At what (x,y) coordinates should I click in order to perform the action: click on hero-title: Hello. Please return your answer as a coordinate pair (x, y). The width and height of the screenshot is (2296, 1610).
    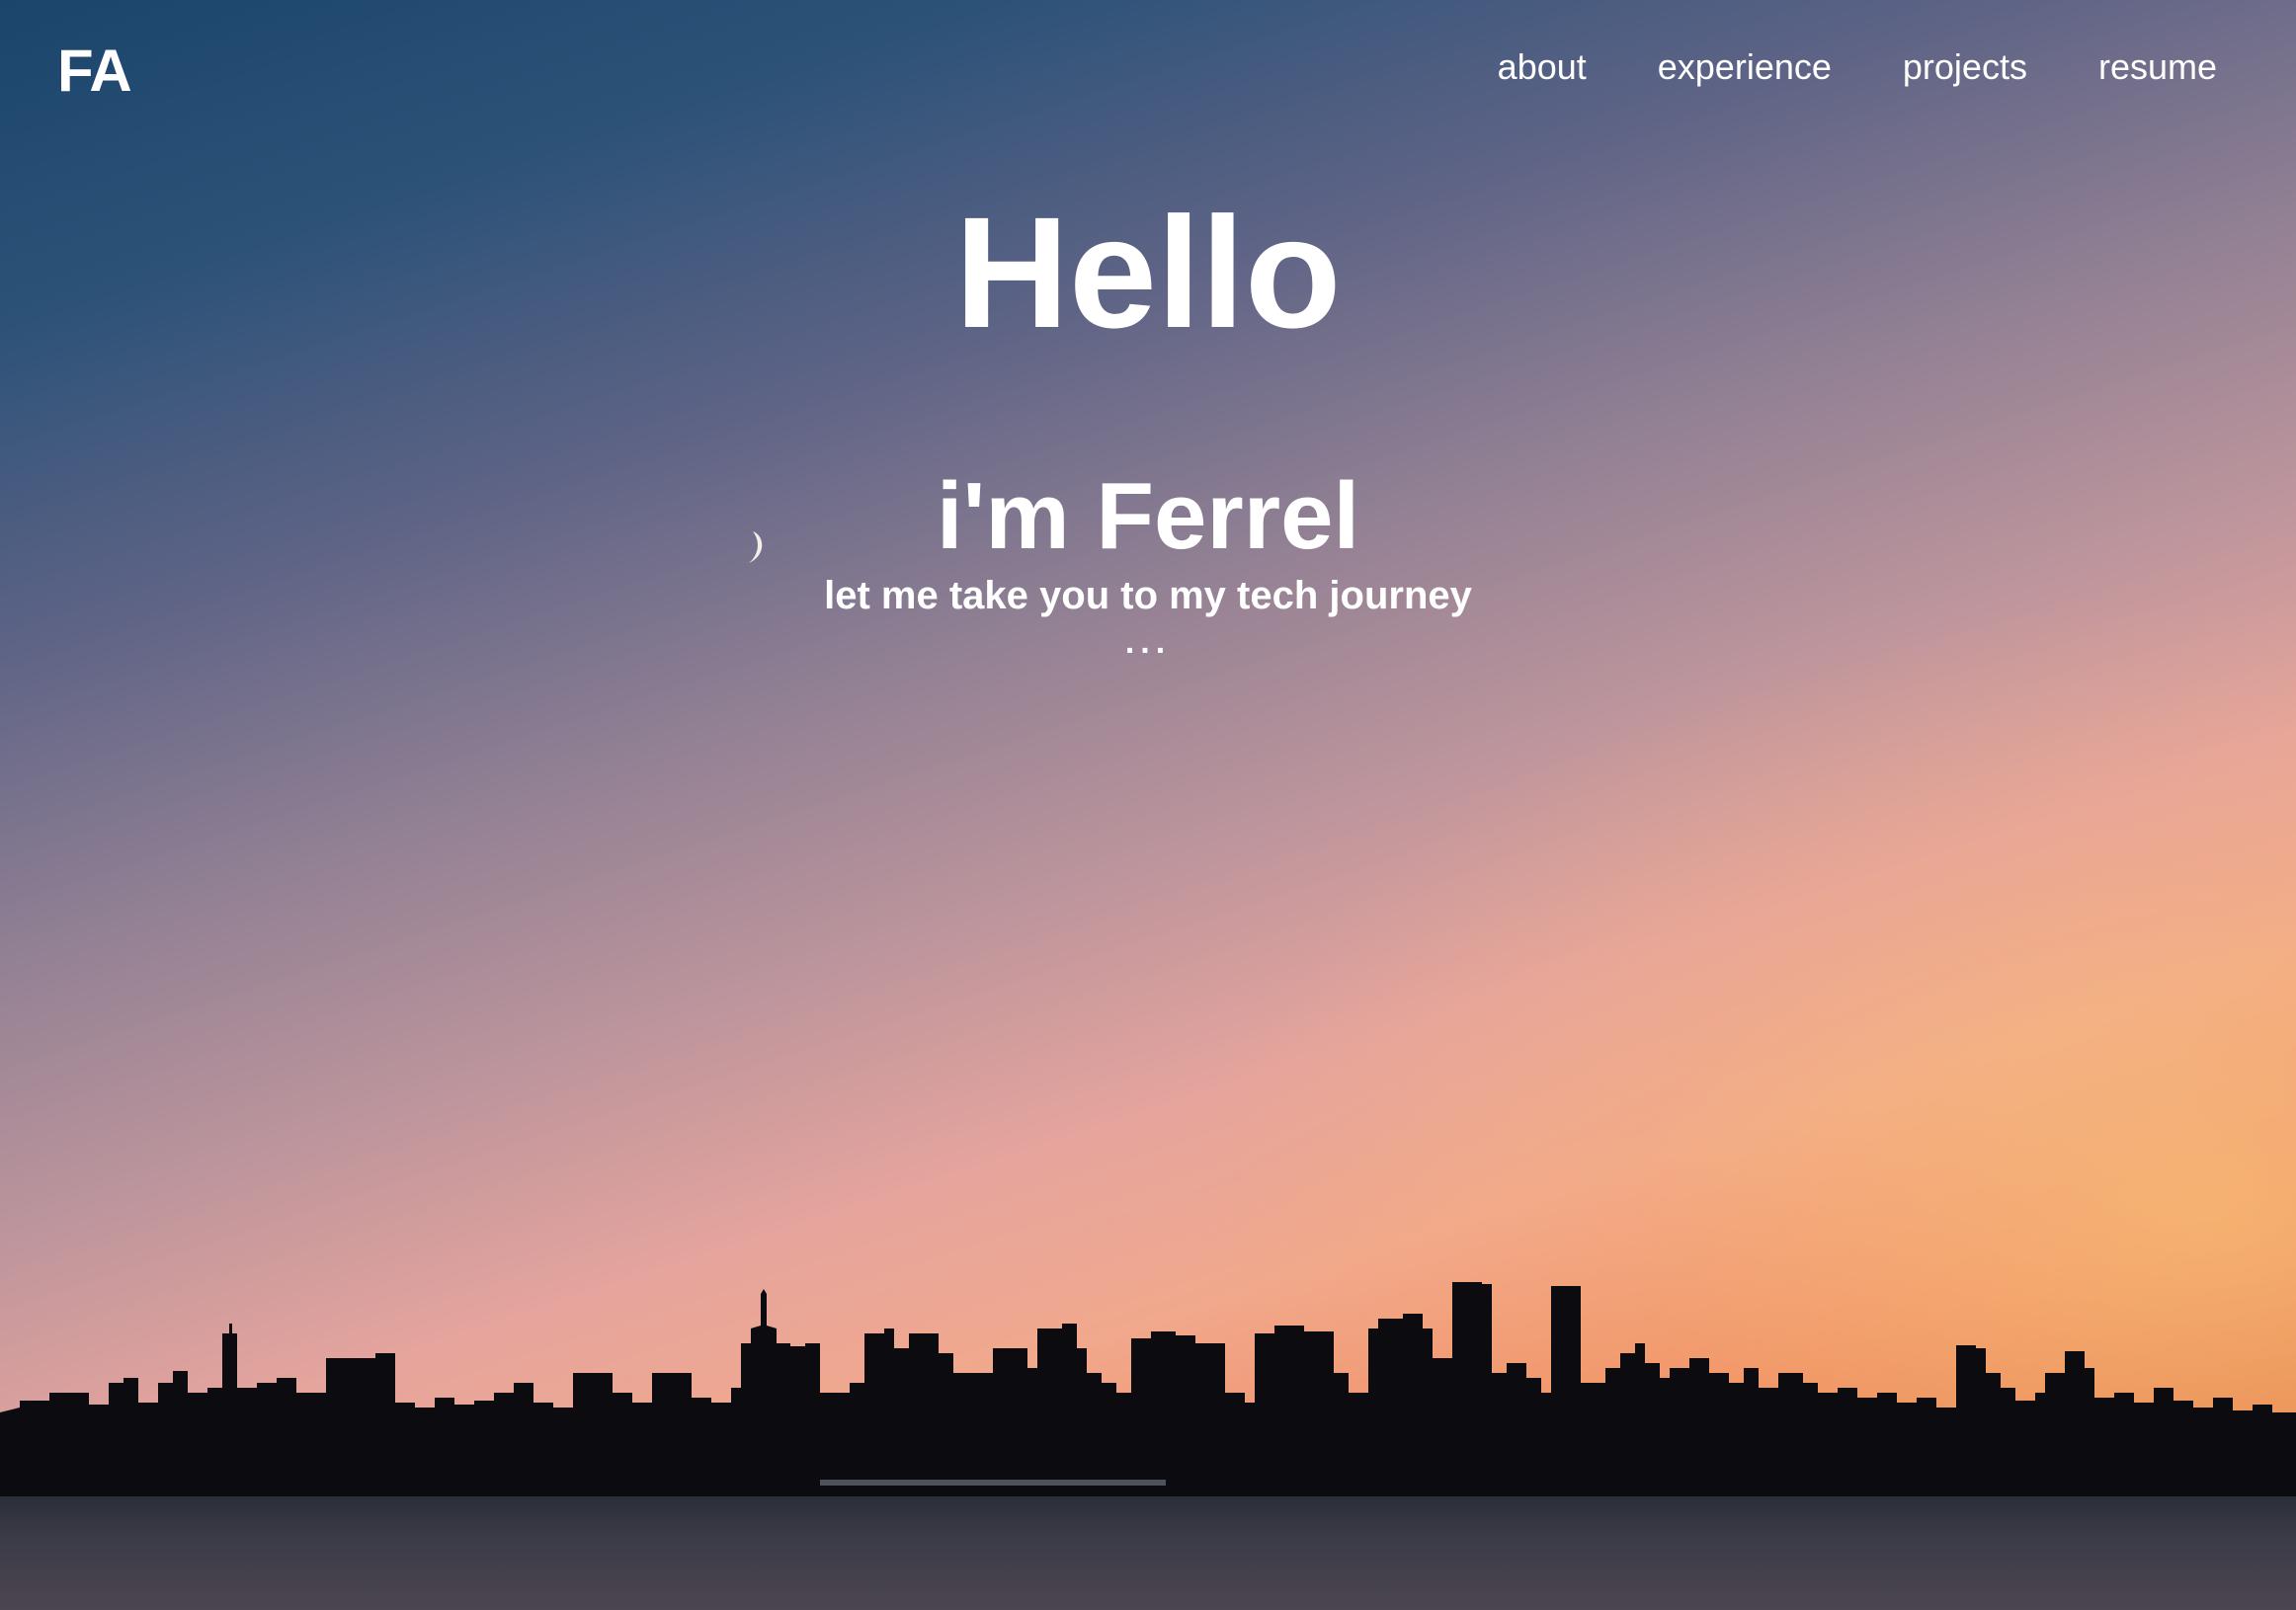
    Looking at the image, I should click on (1148, 272).